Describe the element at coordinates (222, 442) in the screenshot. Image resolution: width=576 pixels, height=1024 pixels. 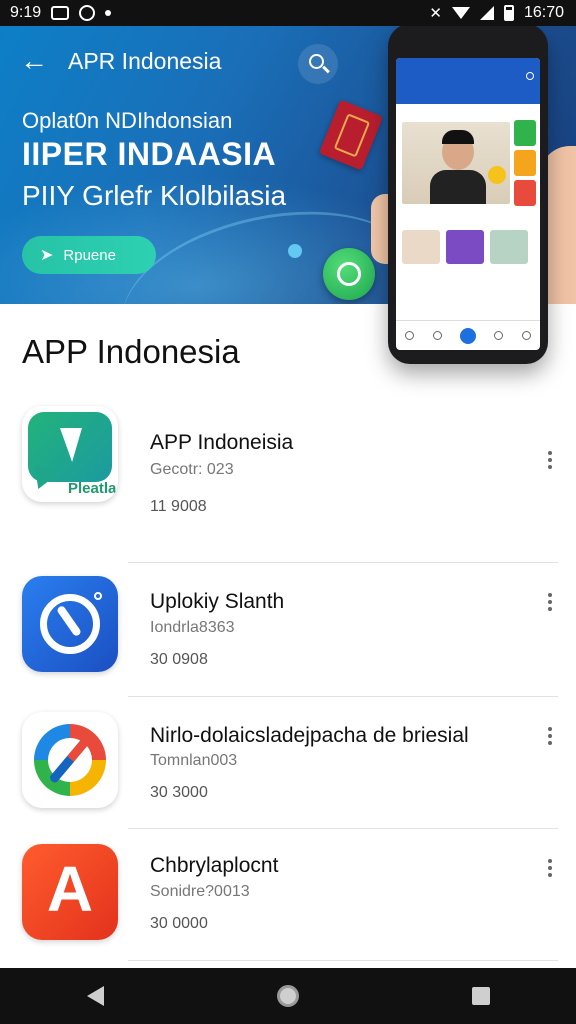
I see `app-name: APP Indoneisia` at that location.